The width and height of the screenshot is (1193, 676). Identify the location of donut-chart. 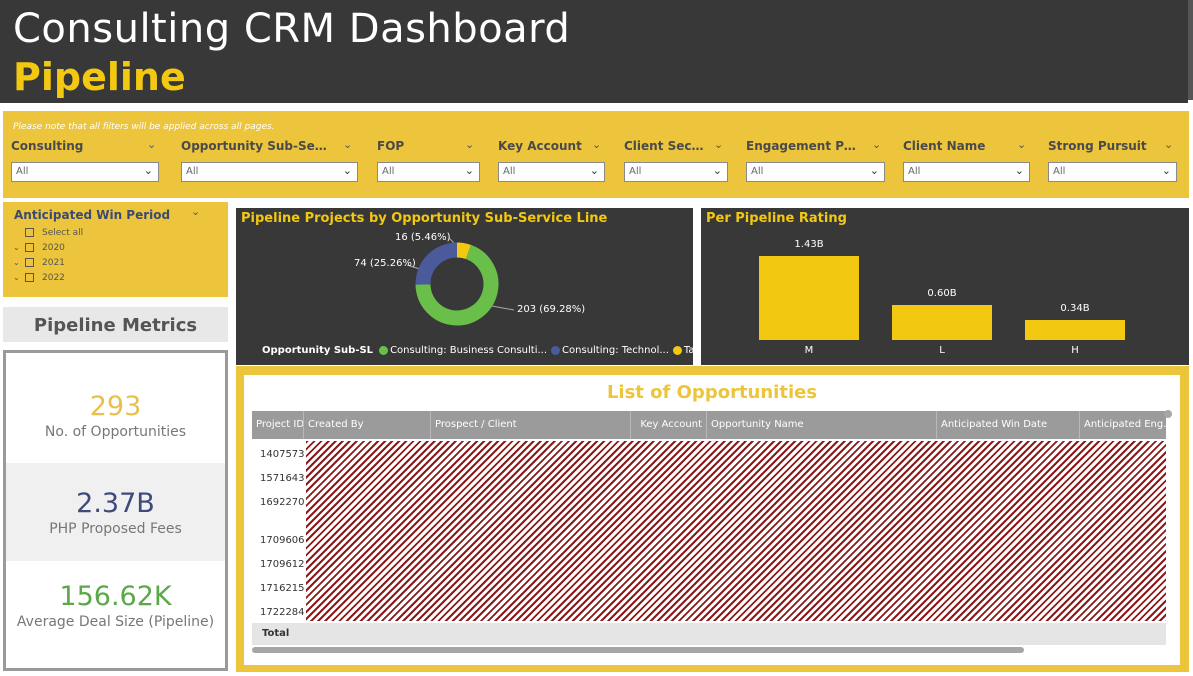
(460, 281).